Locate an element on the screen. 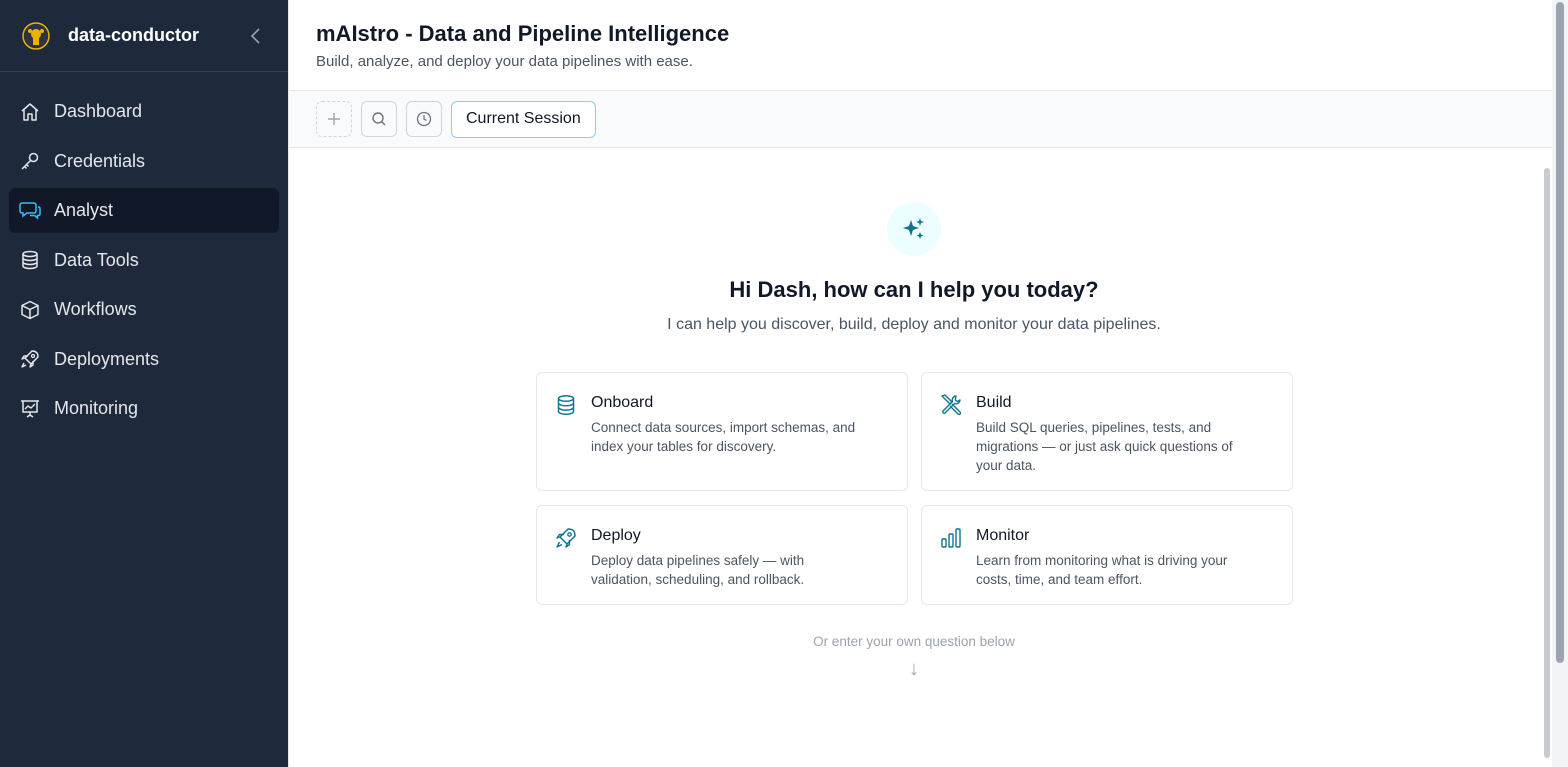  arrow-down-icon: ↓ is located at coordinates (914, 668).